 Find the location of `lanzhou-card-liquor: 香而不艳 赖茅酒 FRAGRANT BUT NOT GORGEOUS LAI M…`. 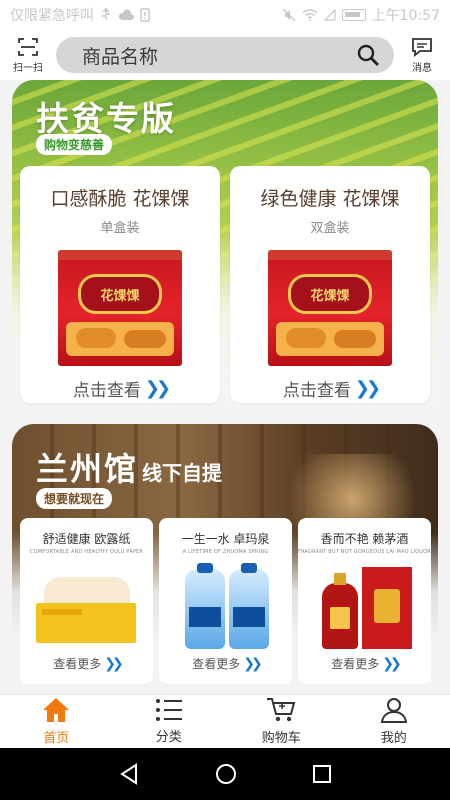

lanzhou-card-liquor: 香而不艳 赖茅酒 FRAGRANT BUT NOT GORGEOUS LAI M… is located at coordinates (364, 601).